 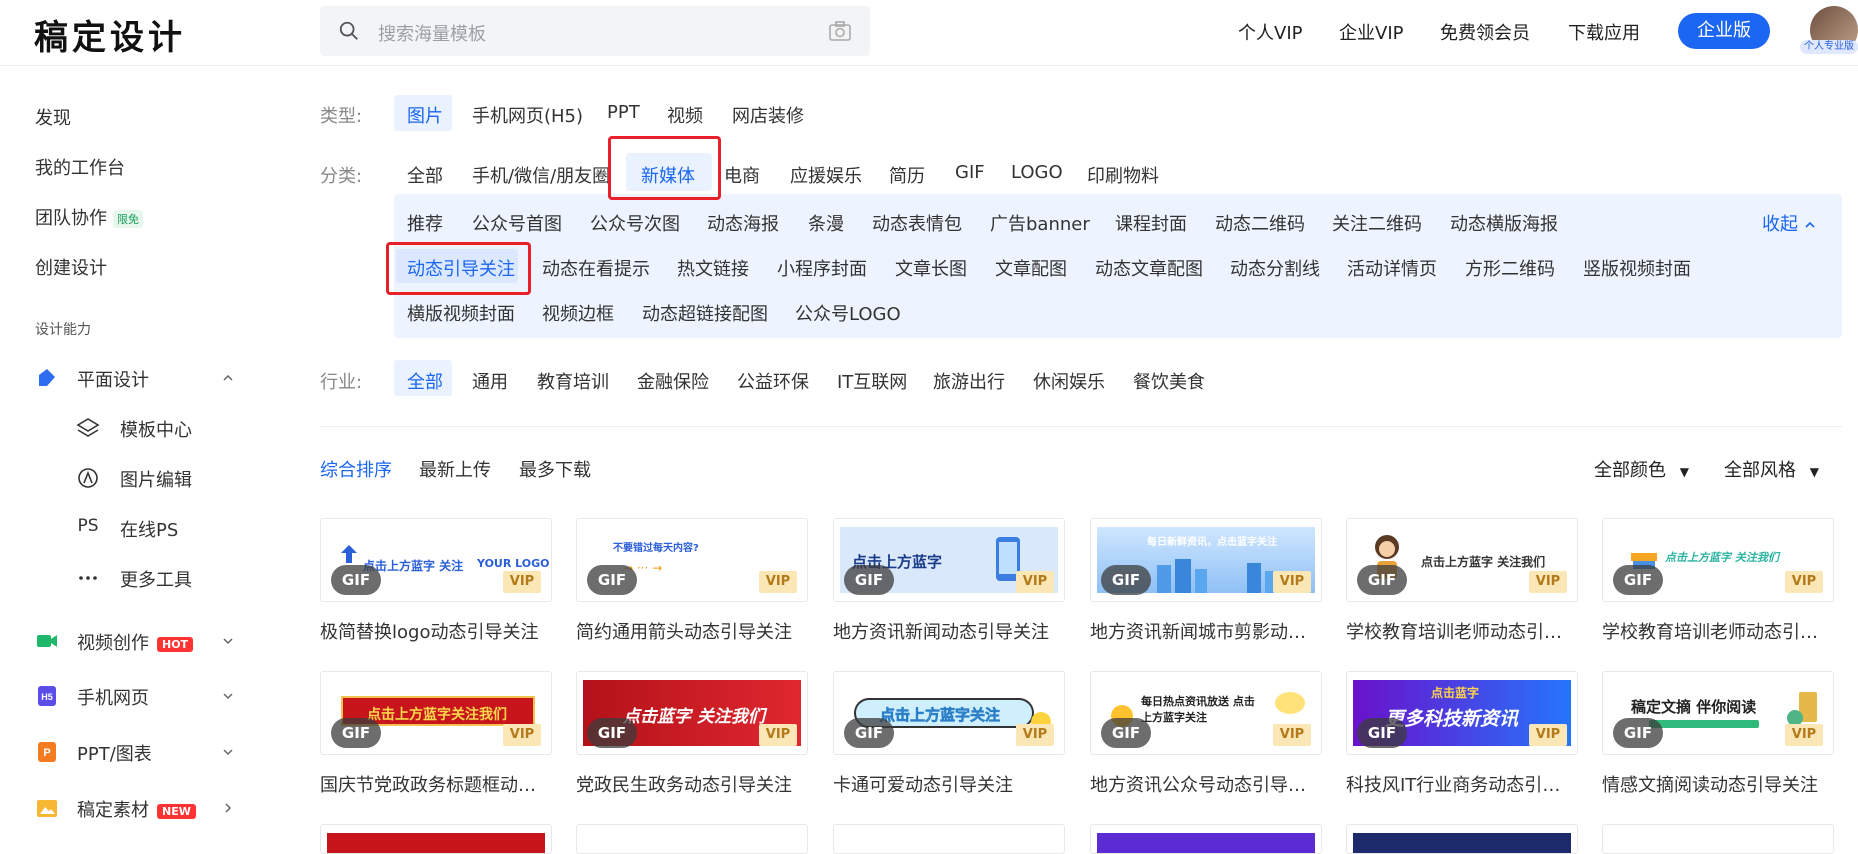 I want to click on template-card: 点击蓝字 关注我们 GIF VIP, so click(x=692, y=713).